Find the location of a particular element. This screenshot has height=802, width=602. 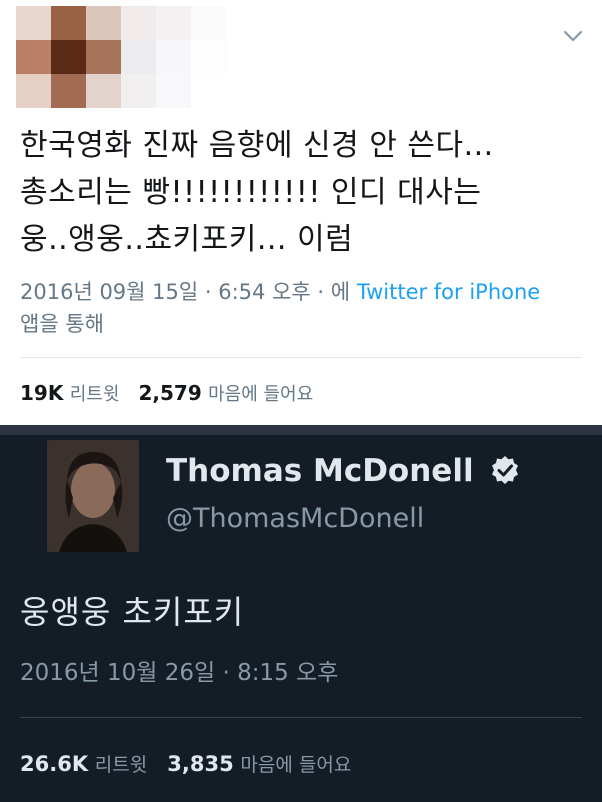

tweet-stats: 19K 리트윗 2,579 마음에 들어요 is located at coordinates (166, 393).